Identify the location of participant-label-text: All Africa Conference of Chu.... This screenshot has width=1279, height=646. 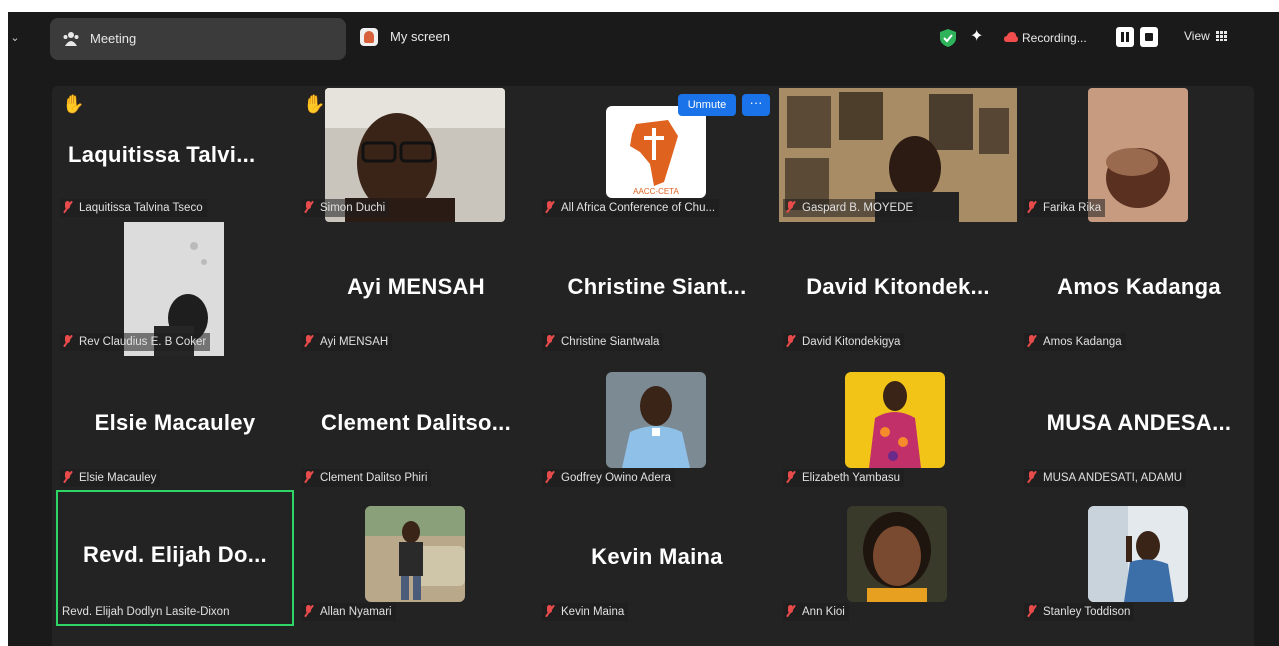
(638, 208).